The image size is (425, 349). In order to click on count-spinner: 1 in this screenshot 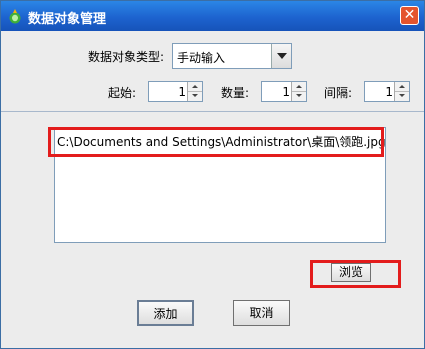, I will do `click(284, 91)`.